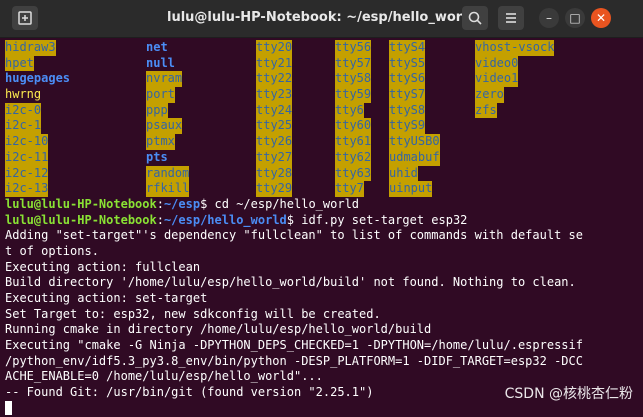  I want to click on listing-entry: ttyS5, so click(407, 64).